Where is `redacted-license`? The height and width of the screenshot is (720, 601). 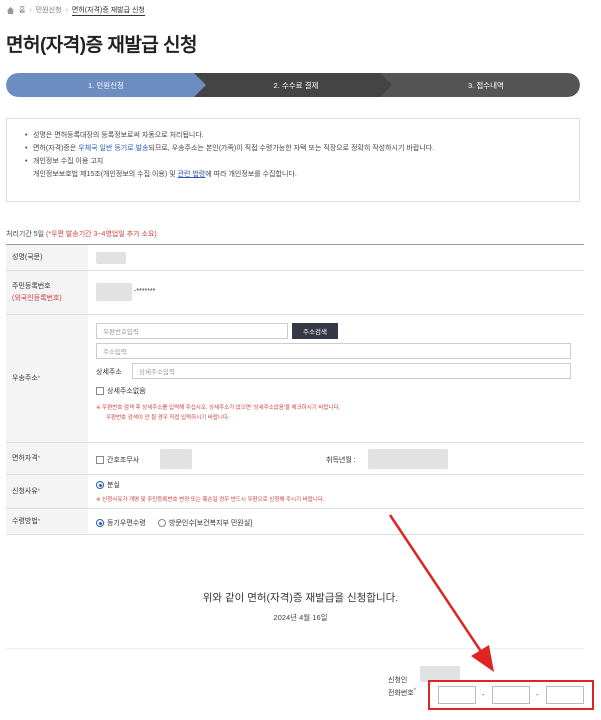
redacted-license is located at coordinates (176, 459).